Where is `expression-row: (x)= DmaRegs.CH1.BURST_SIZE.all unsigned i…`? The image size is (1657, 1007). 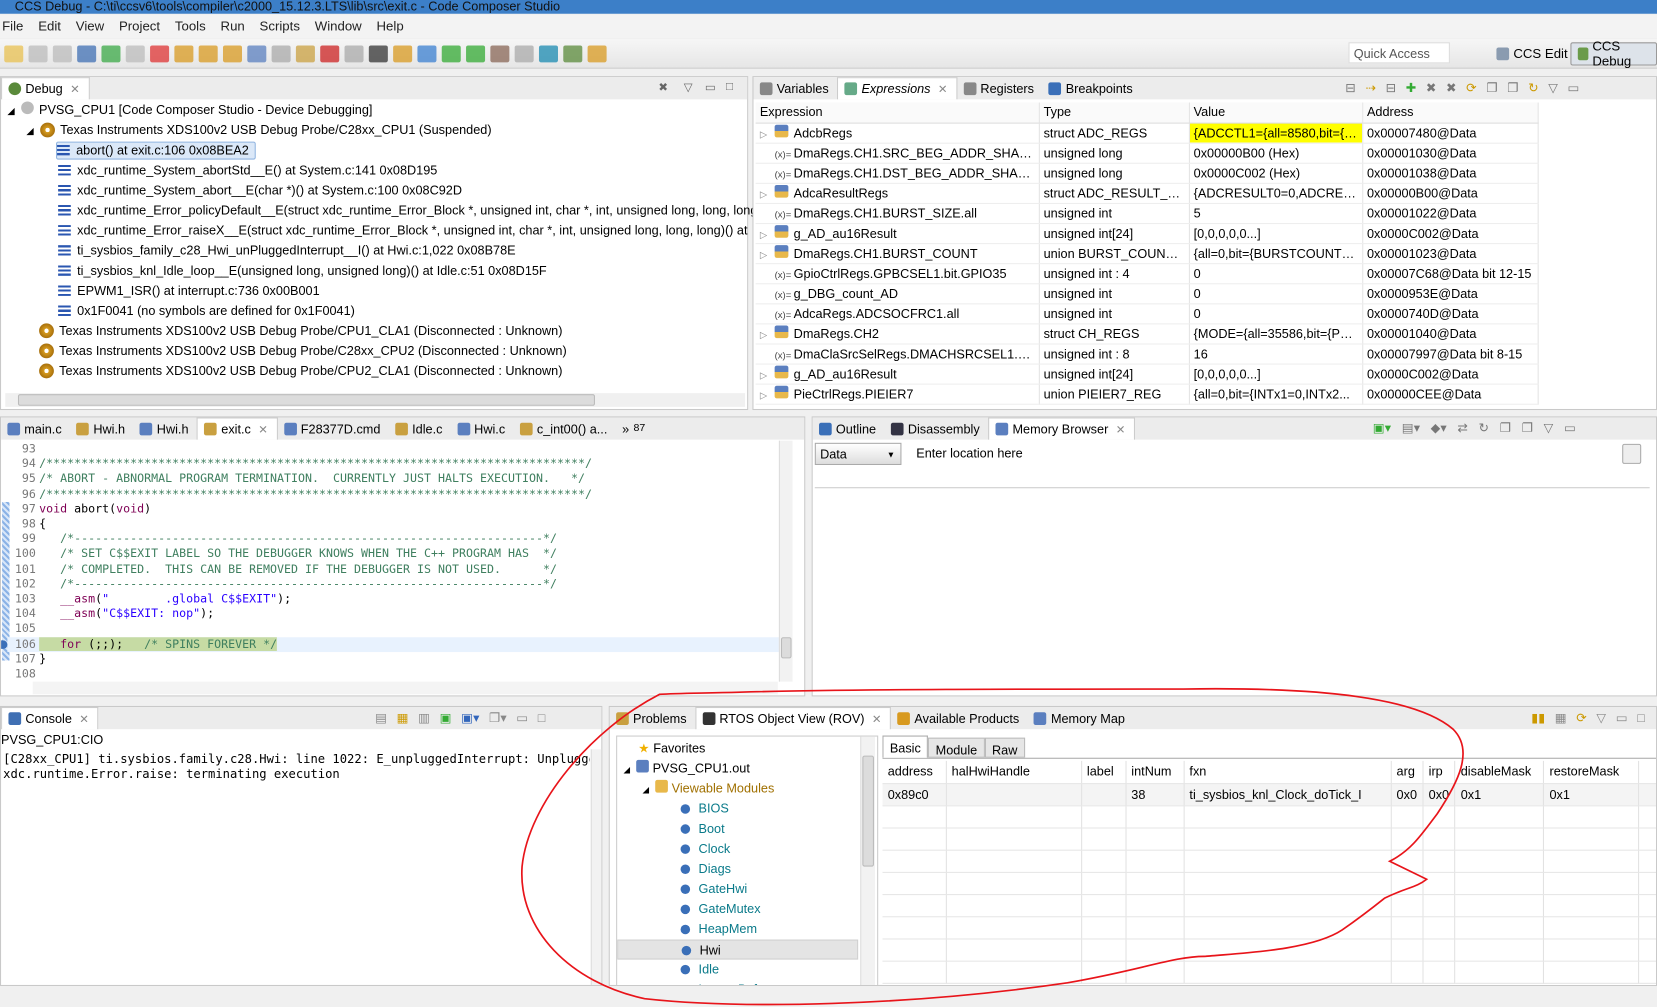 expression-row: (x)= DmaRegs.CH1.BURST_SIZE.all unsigned i… is located at coordinates (1147, 213).